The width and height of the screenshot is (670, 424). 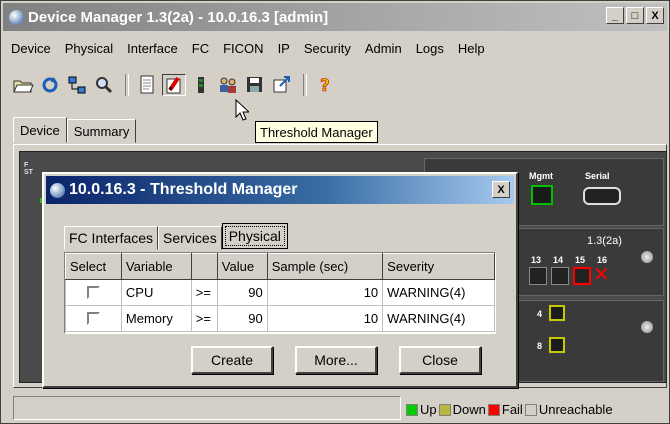 What do you see at coordinates (50, 85) in the screenshot?
I see `refresh-icon` at bounding box center [50, 85].